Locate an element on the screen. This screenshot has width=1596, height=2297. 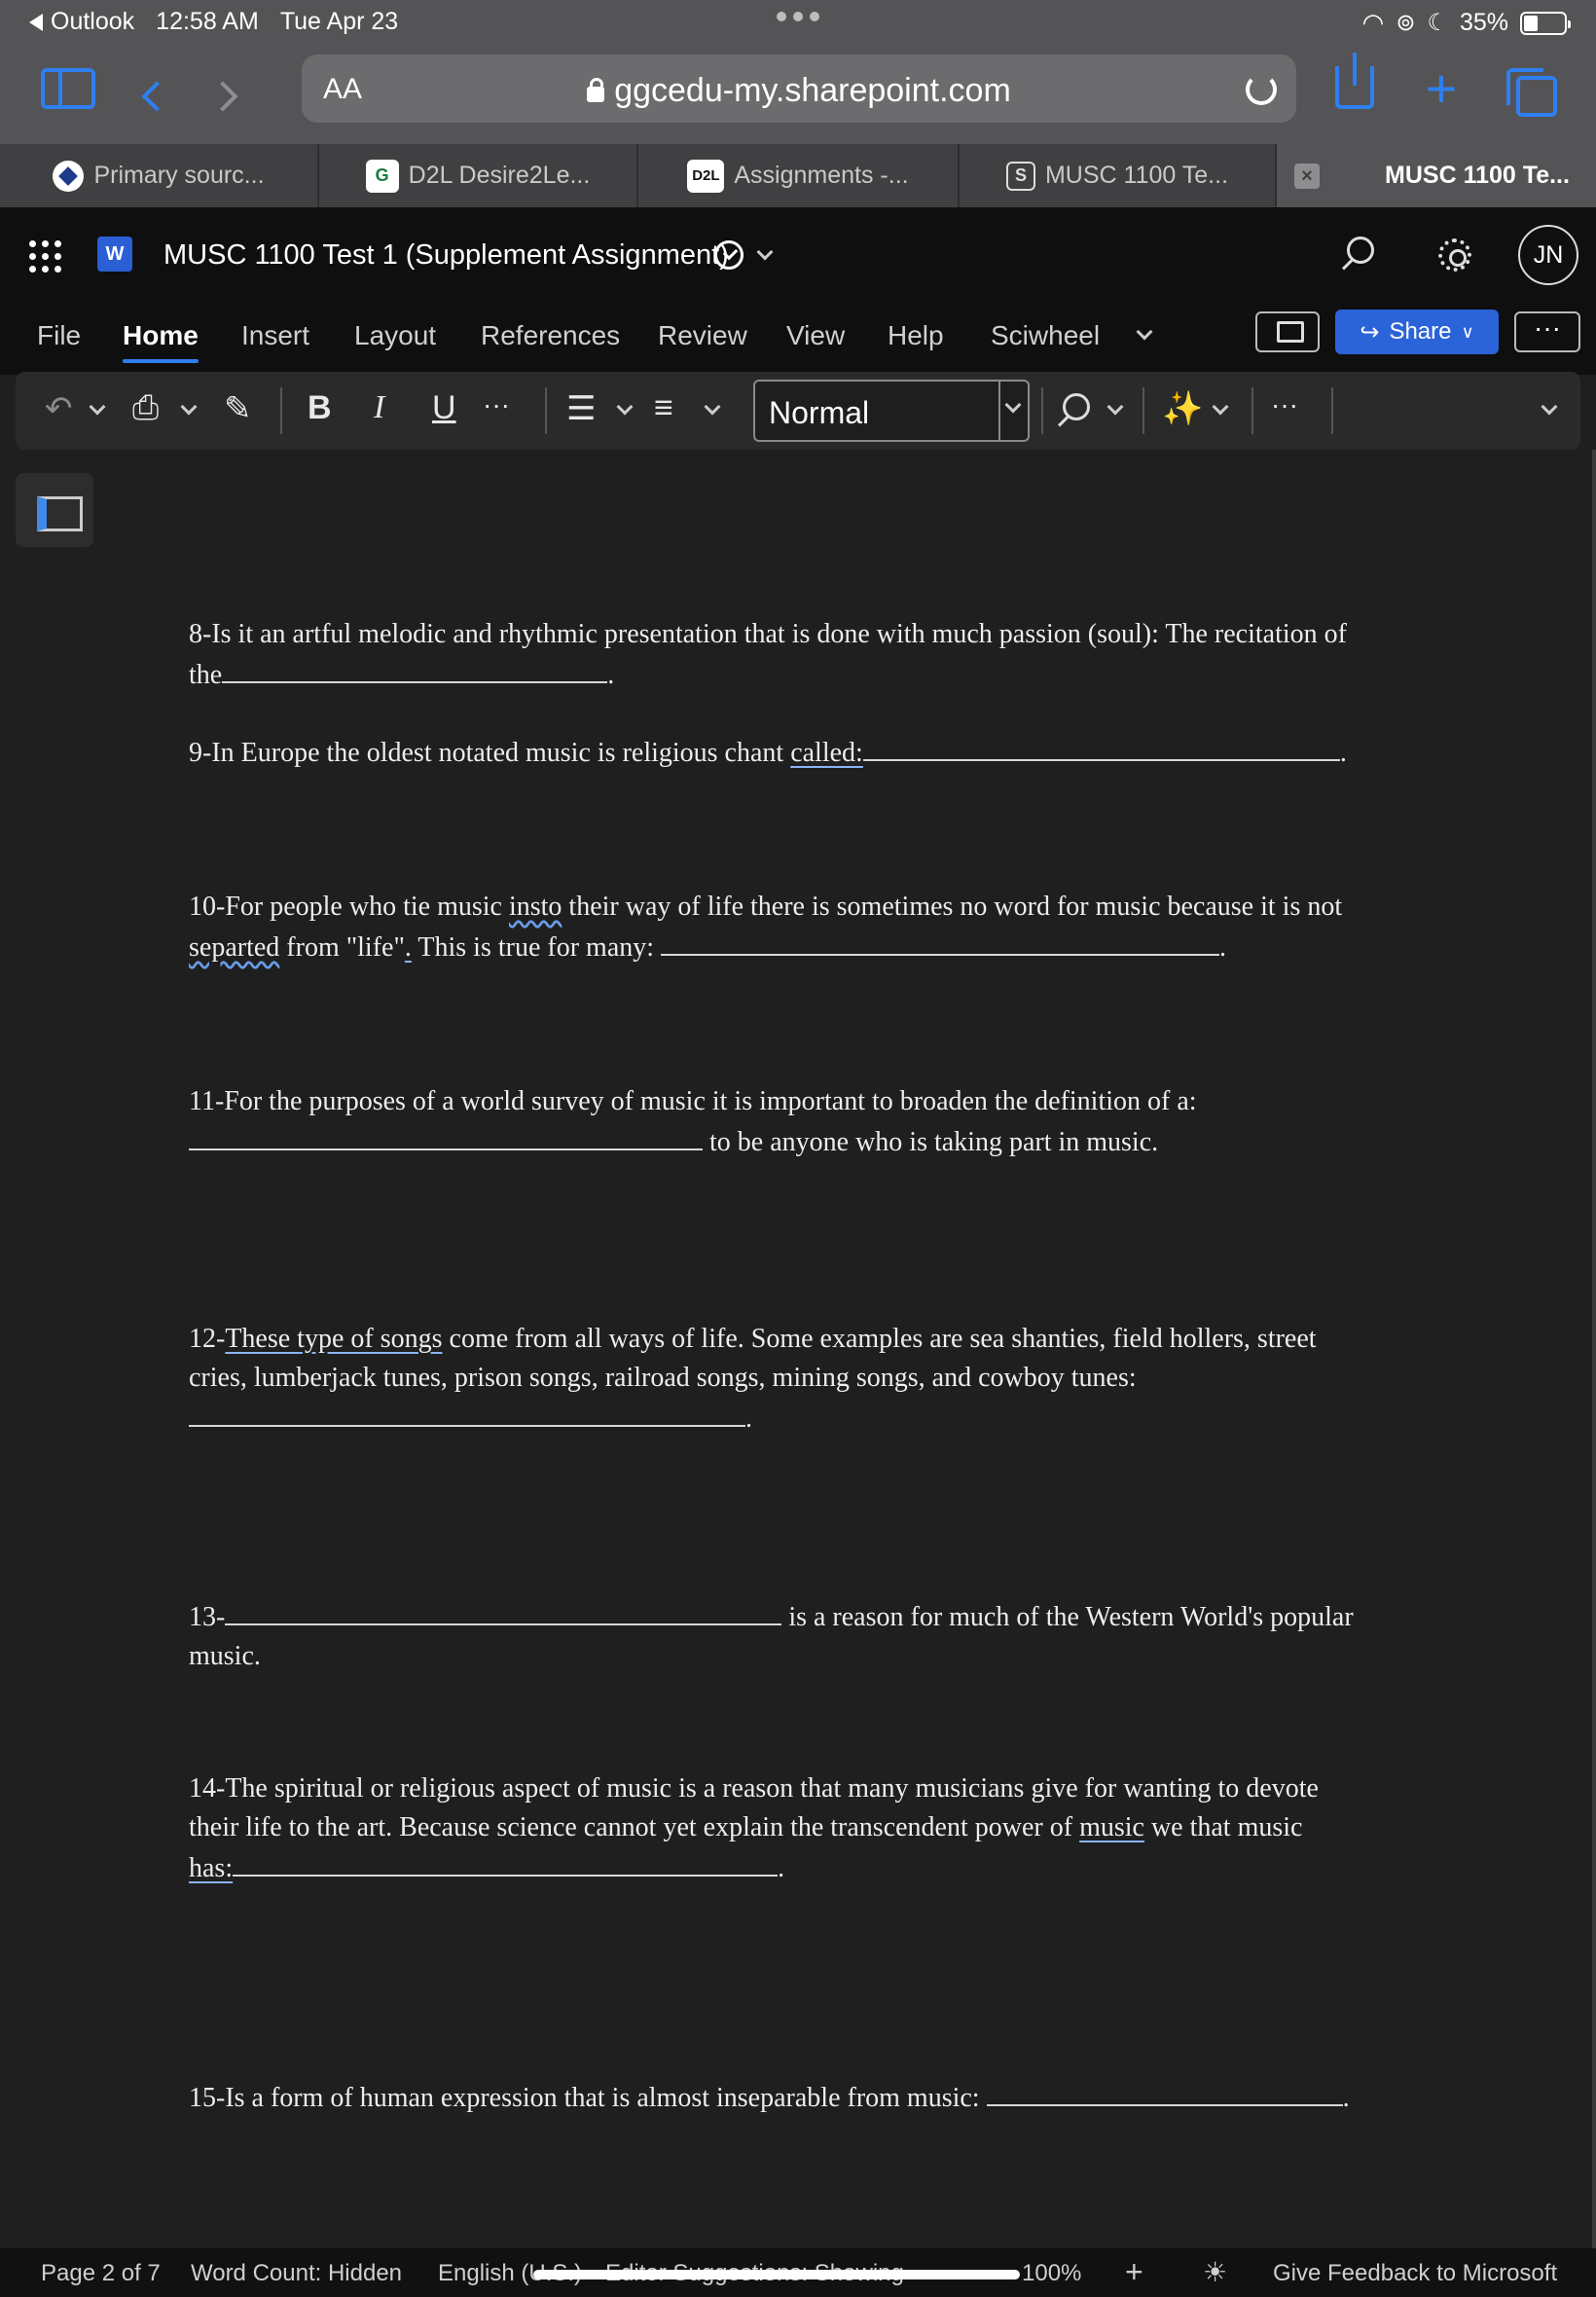
vertical-scrollbar is located at coordinates (1594, 1349).